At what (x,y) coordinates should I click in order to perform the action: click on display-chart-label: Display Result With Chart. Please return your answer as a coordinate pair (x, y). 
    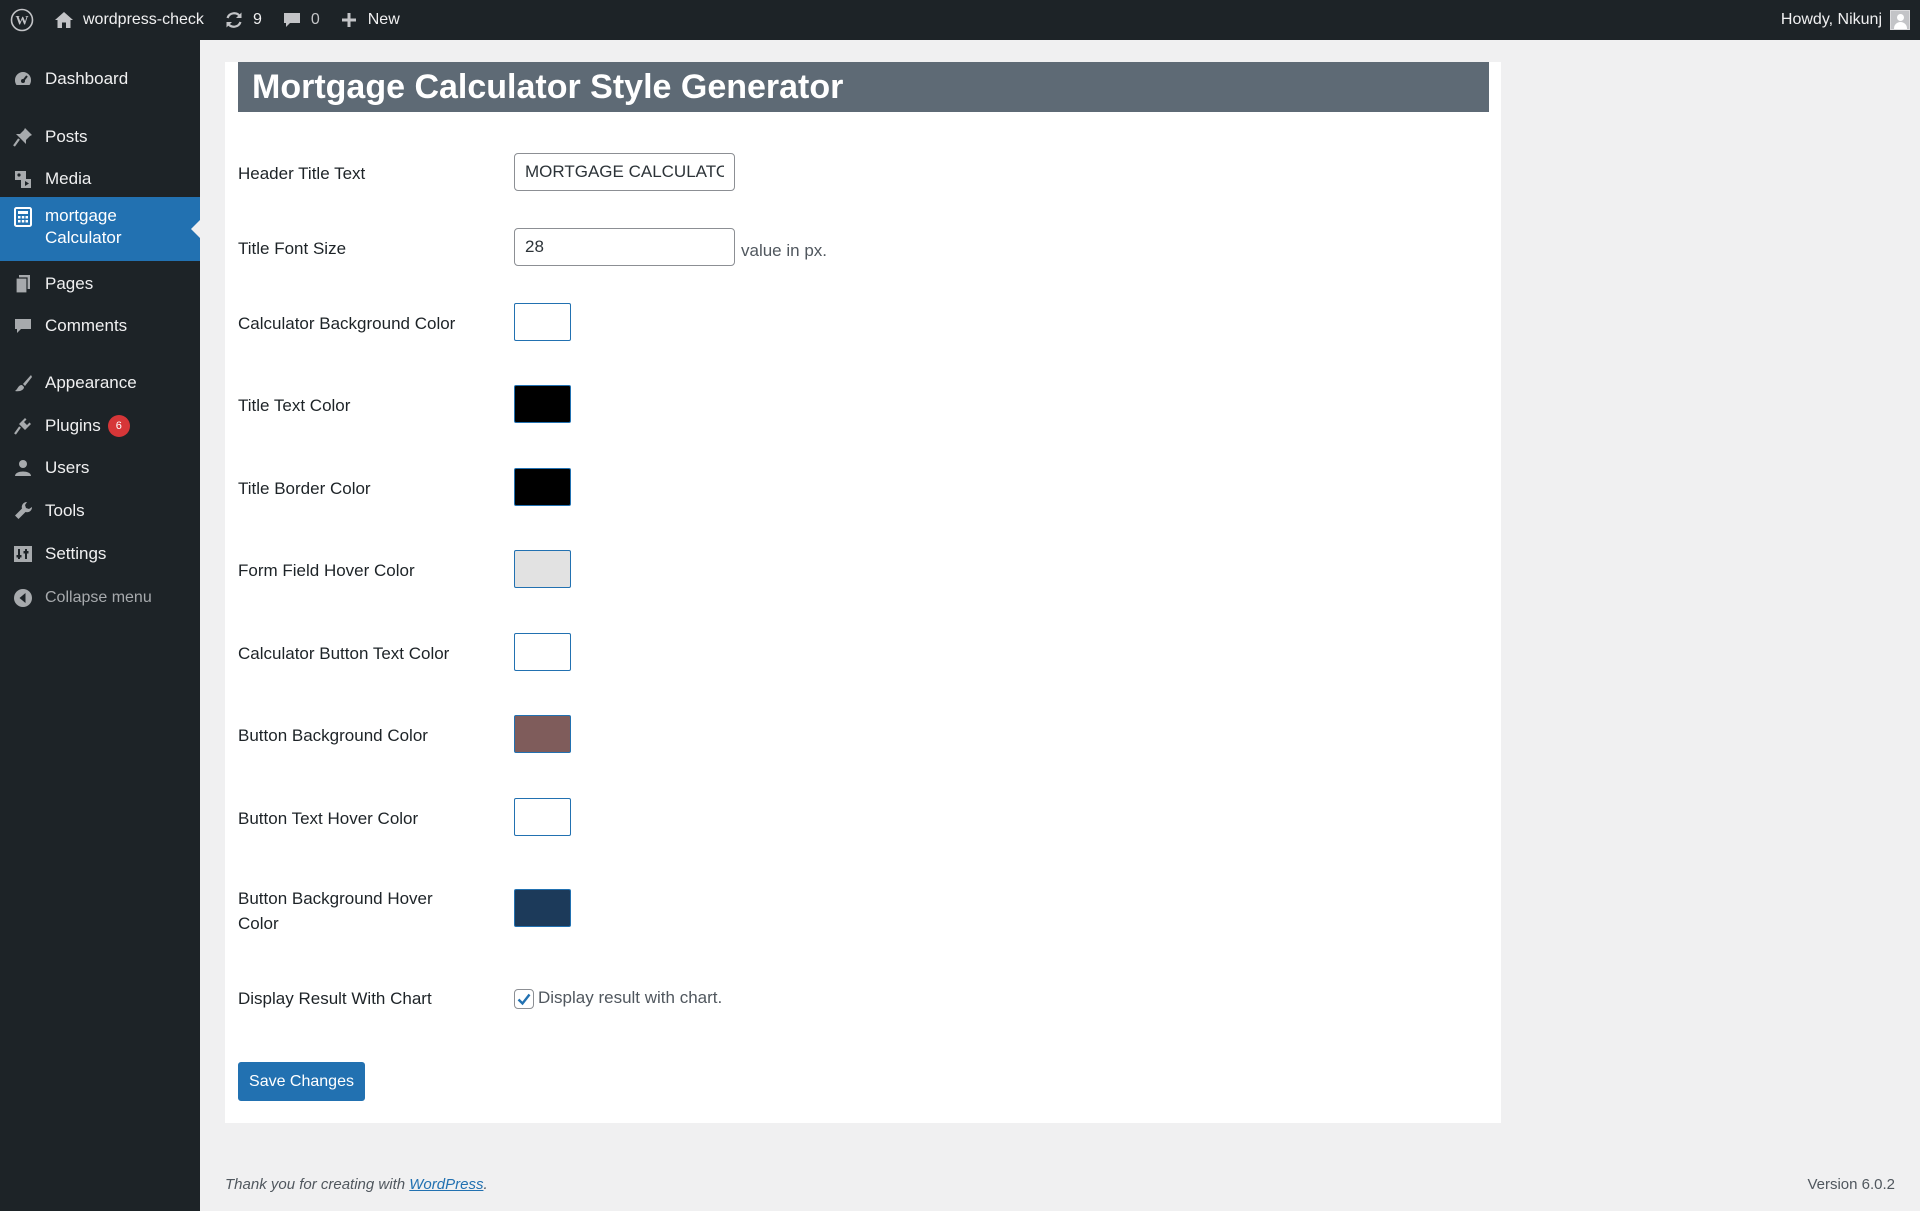
    Looking at the image, I should click on (335, 998).